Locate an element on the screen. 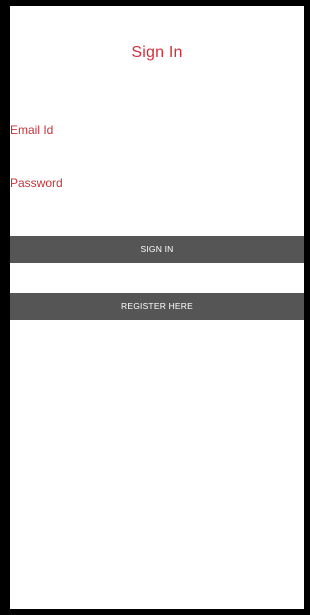 This screenshot has height=615, width=320. register-here-button: REGISTER HERE is located at coordinates (157, 306).